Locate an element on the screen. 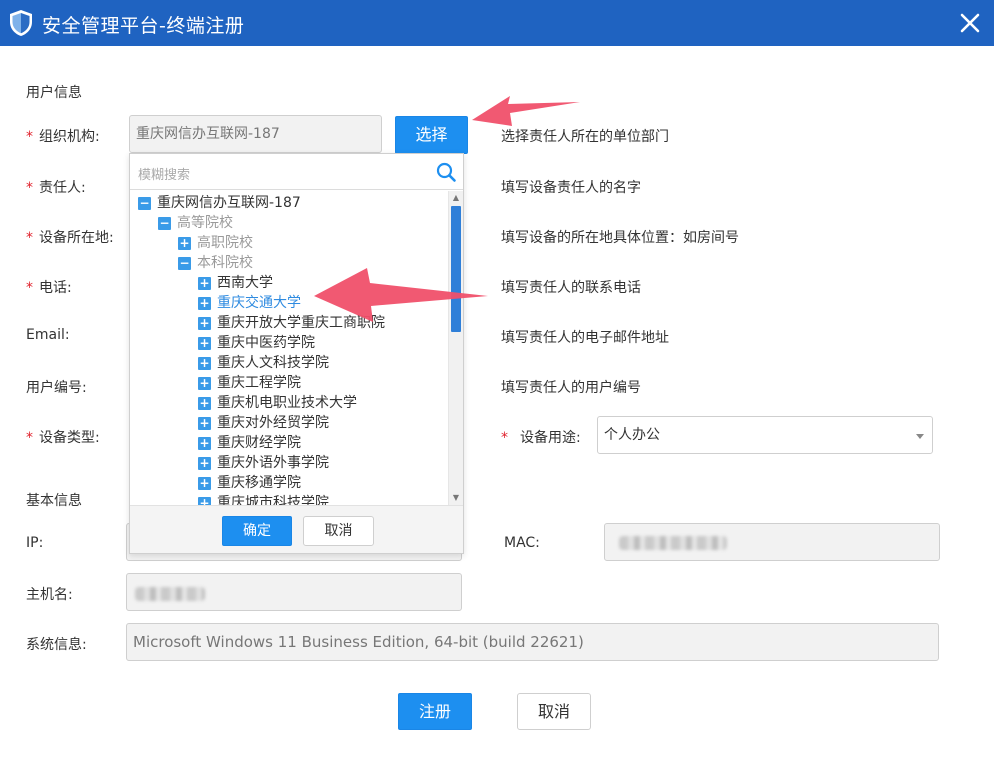  tree-node-label: 重庆网信办互联网-187 is located at coordinates (229, 203).